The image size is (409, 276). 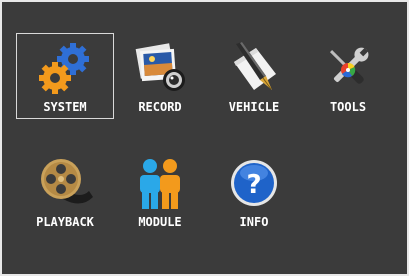 I want to click on menu-item-label: VEHICLE, so click(x=254, y=107).